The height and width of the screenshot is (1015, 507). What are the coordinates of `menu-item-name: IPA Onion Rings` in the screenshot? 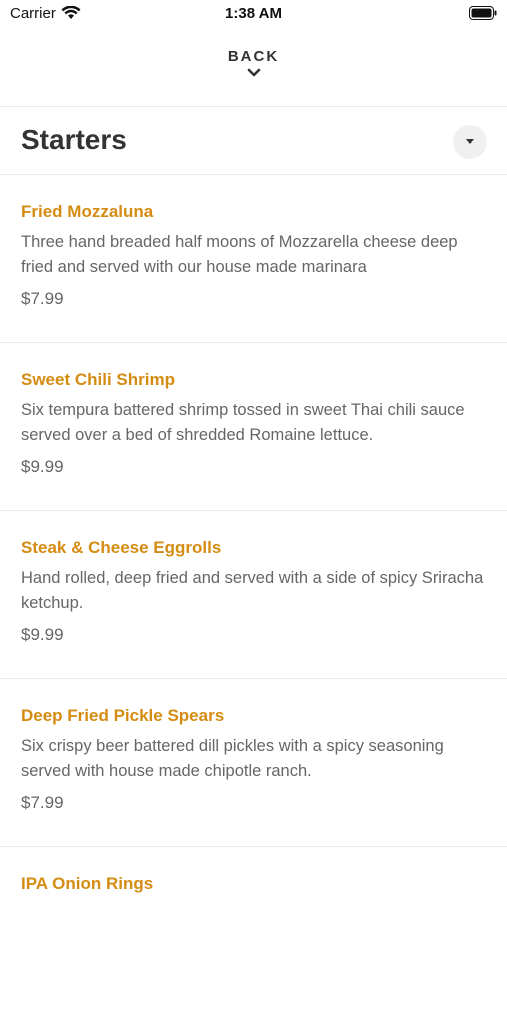 It's located at (87, 883).